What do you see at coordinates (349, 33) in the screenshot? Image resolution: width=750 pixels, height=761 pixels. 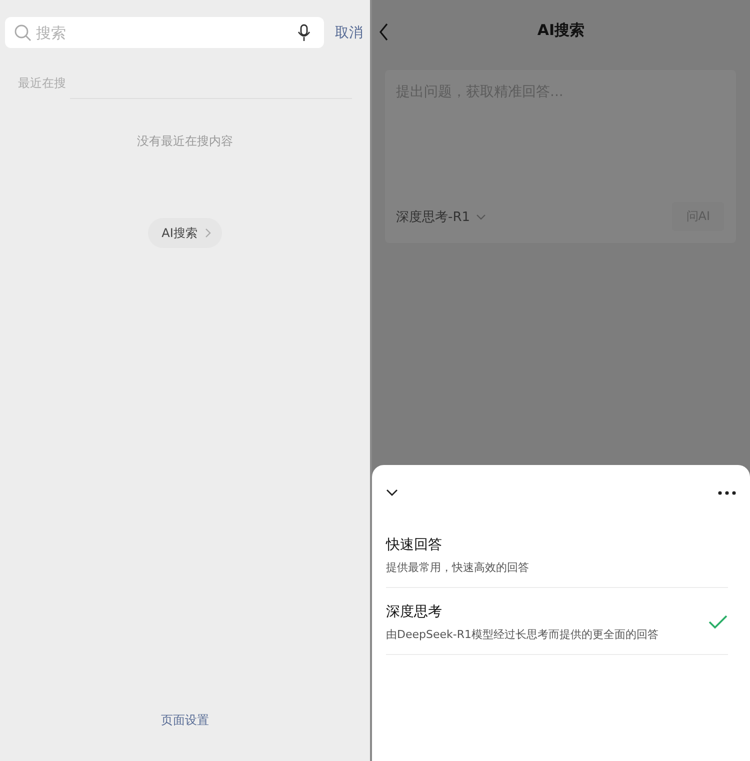 I see `cancel-link: 取消` at bounding box center [349, 33].